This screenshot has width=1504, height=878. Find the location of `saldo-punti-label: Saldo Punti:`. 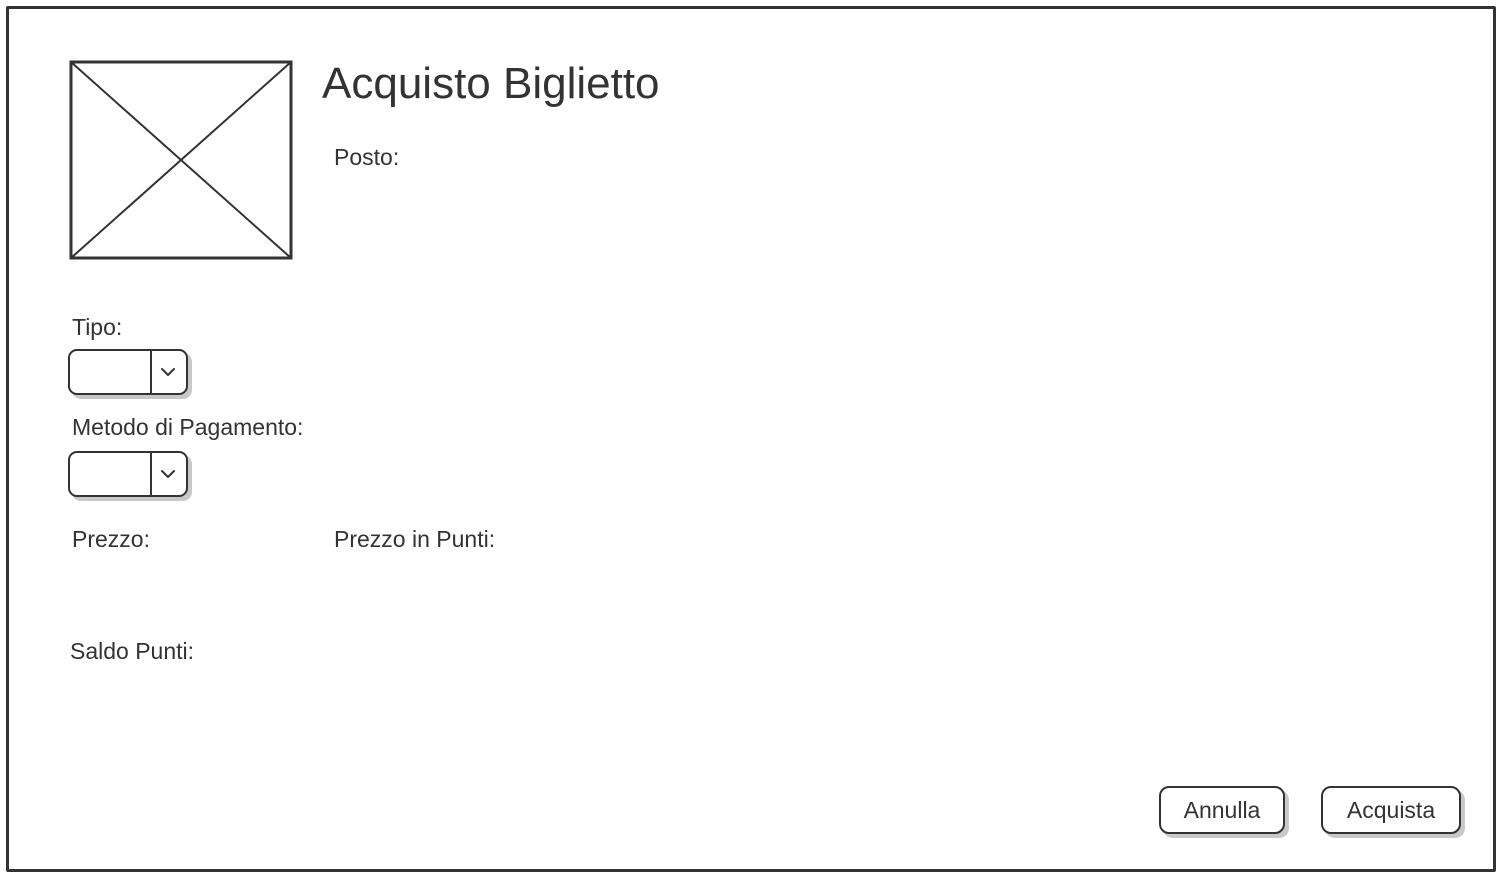

saldo-punti-label: Saldo Punti: is located at coordinates (132, 651).